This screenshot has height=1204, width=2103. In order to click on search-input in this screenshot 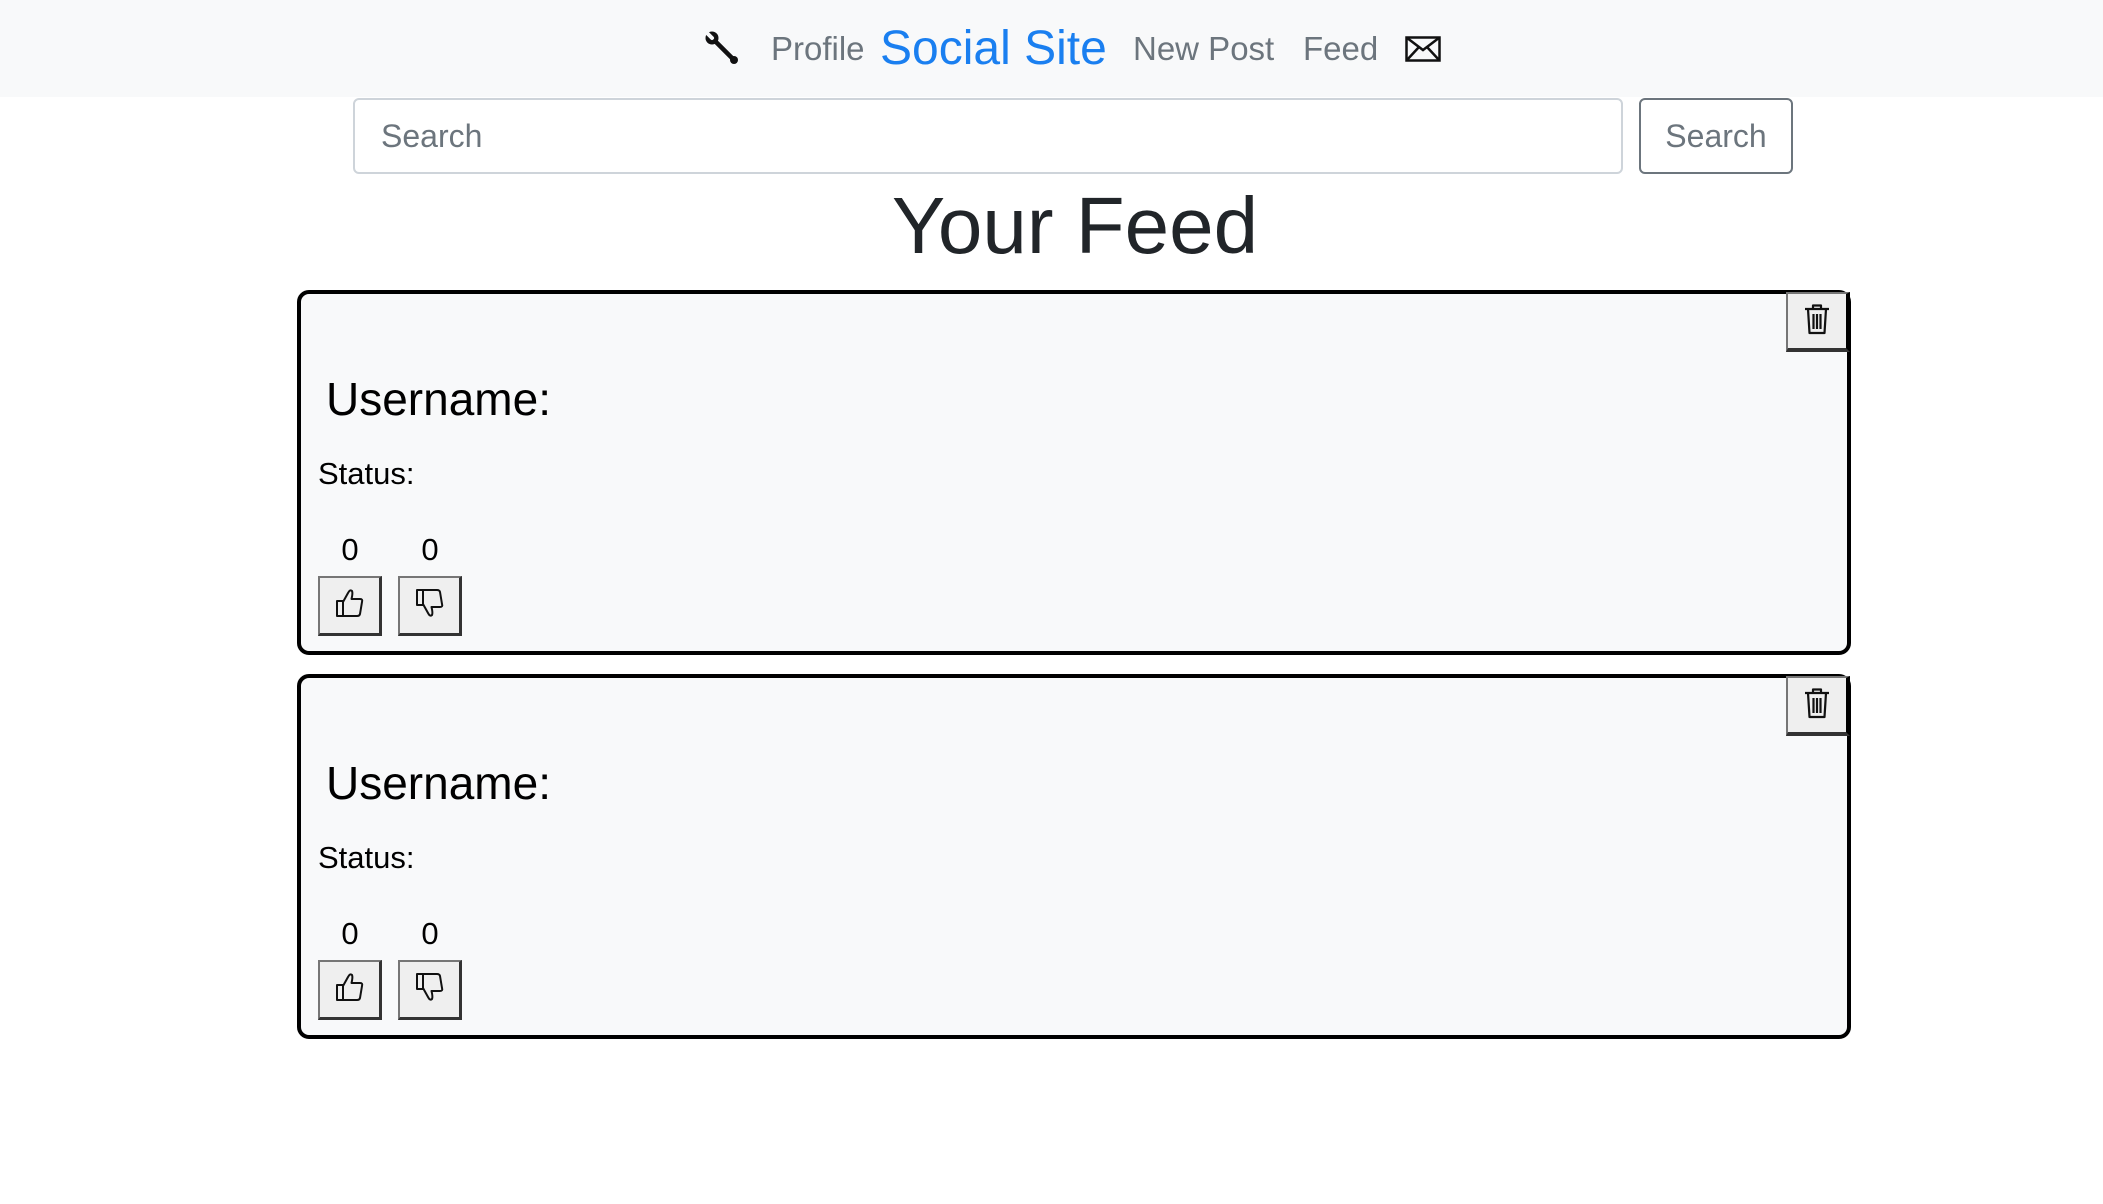, I will do `click(988, 136)`.